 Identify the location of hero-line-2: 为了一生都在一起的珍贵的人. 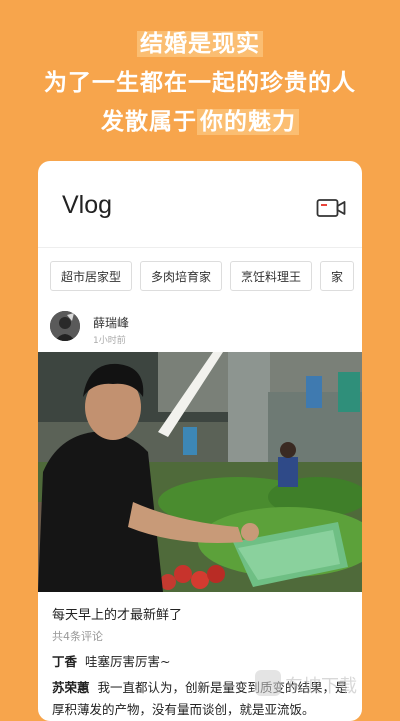
(200, 83).